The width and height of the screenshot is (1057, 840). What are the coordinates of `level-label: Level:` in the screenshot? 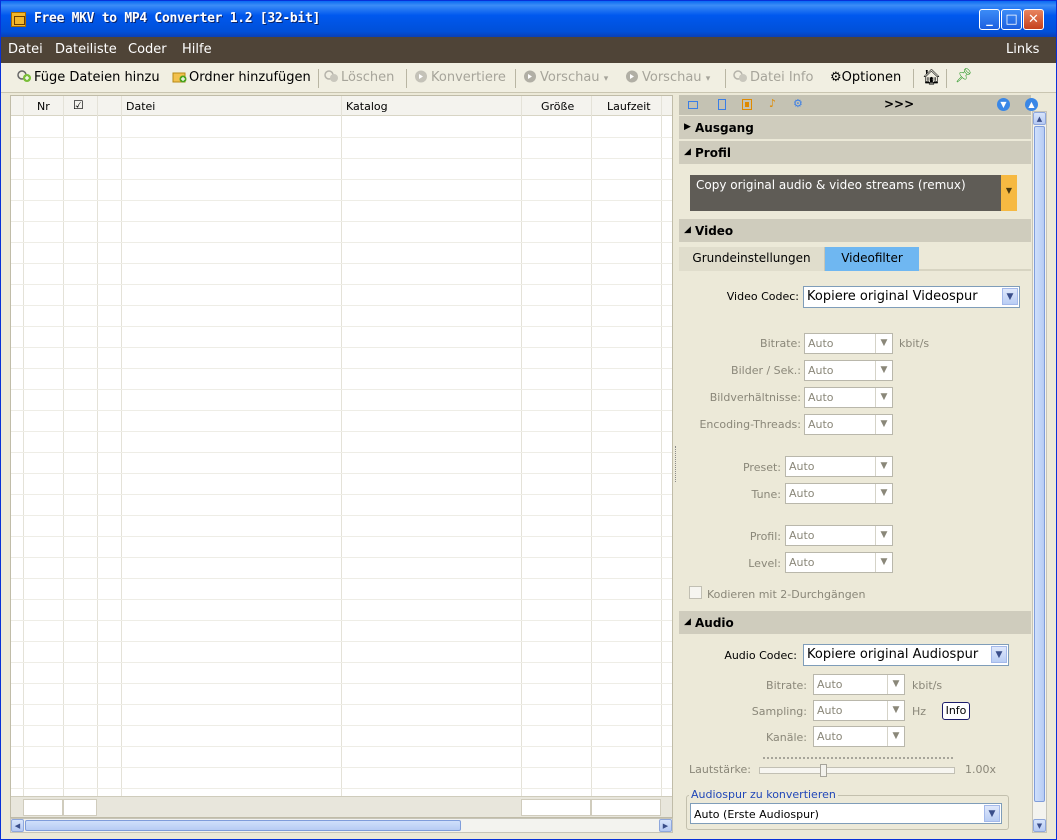 It's located at (764, 563).